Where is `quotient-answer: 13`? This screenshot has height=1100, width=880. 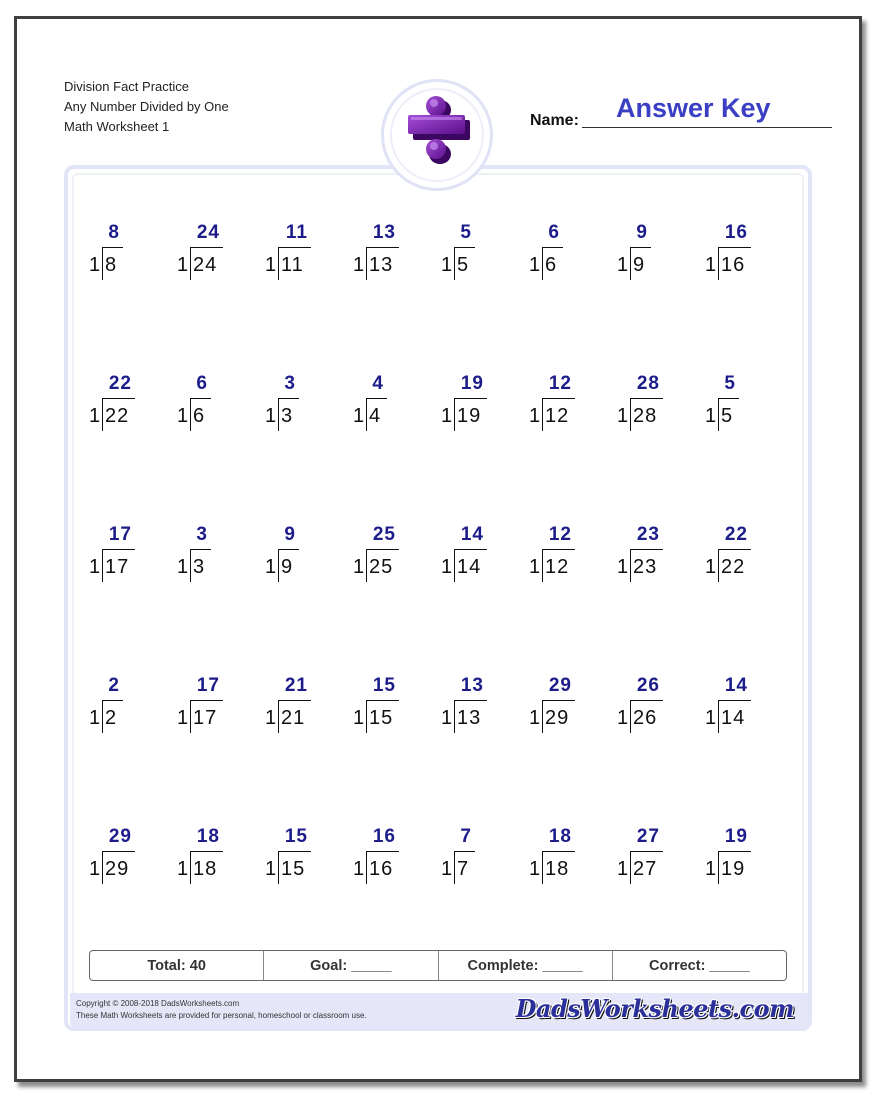
quotient-answer: 13 is located at coordinates (384, 232).